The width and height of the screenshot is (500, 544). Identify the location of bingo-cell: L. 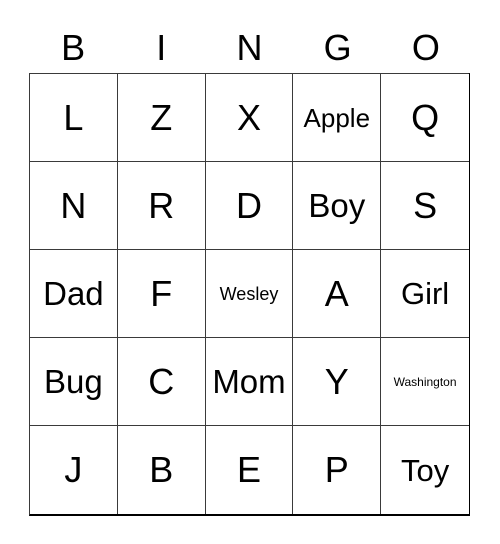
(74, 118).